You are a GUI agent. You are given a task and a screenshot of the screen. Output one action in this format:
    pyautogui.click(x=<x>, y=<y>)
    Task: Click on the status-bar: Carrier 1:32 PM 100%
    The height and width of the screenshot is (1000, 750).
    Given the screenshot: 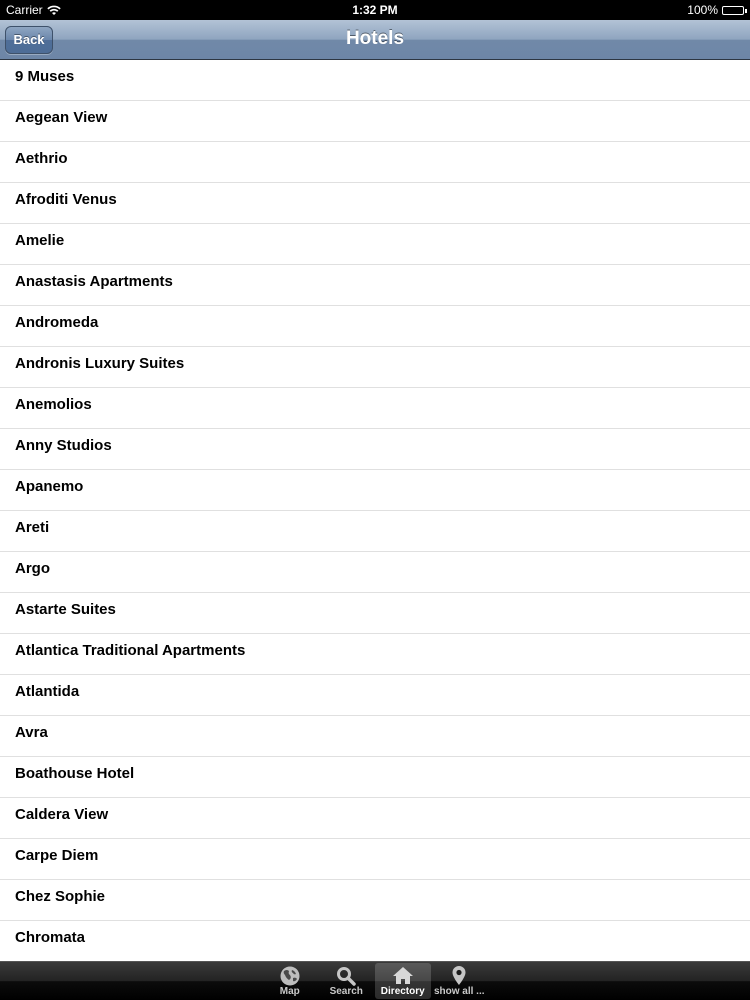 What is the action you would take?
    pyautogui.click(x=375, y=10)
    